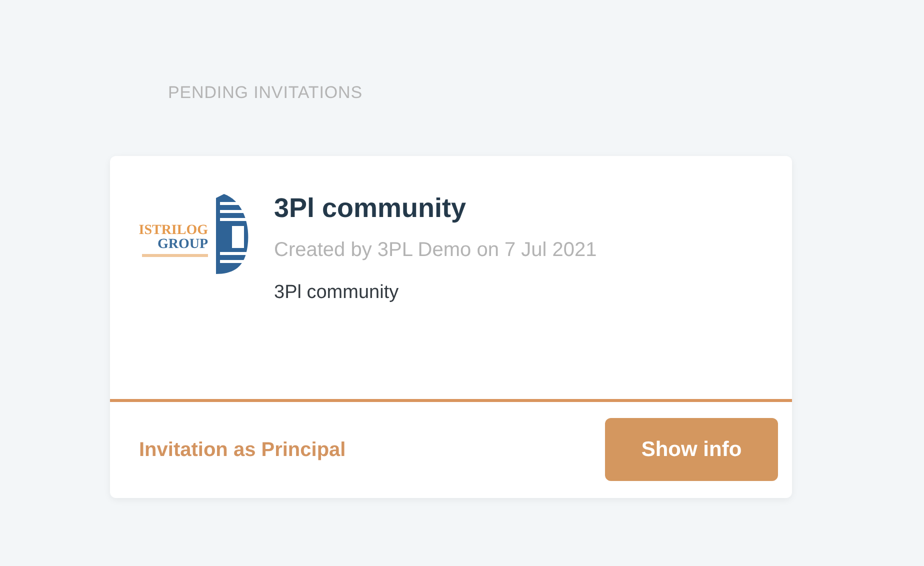 The image size is (924, 566). I want to click on logo-text: ISTRILOG, so click(173, 231).